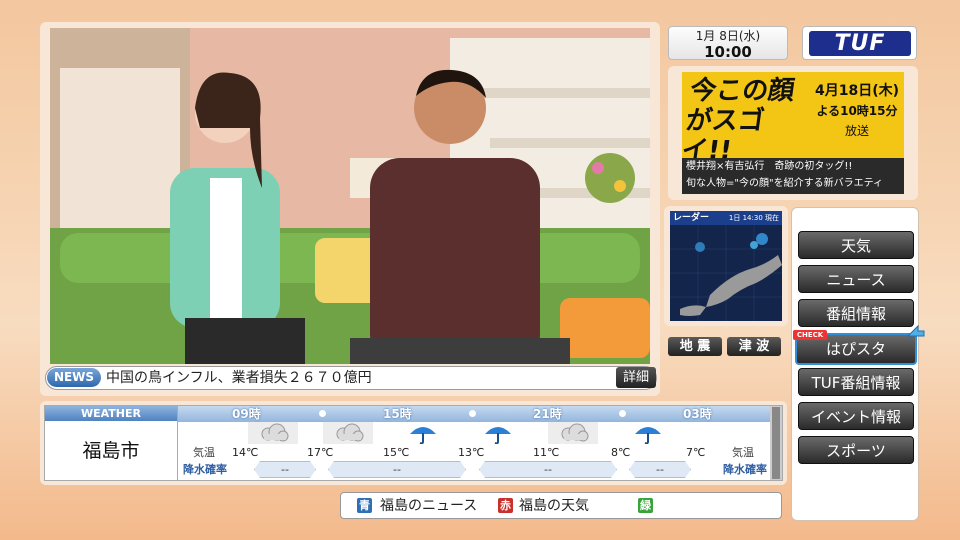  I want to click on hour-label: 09時, so click(246, 414).